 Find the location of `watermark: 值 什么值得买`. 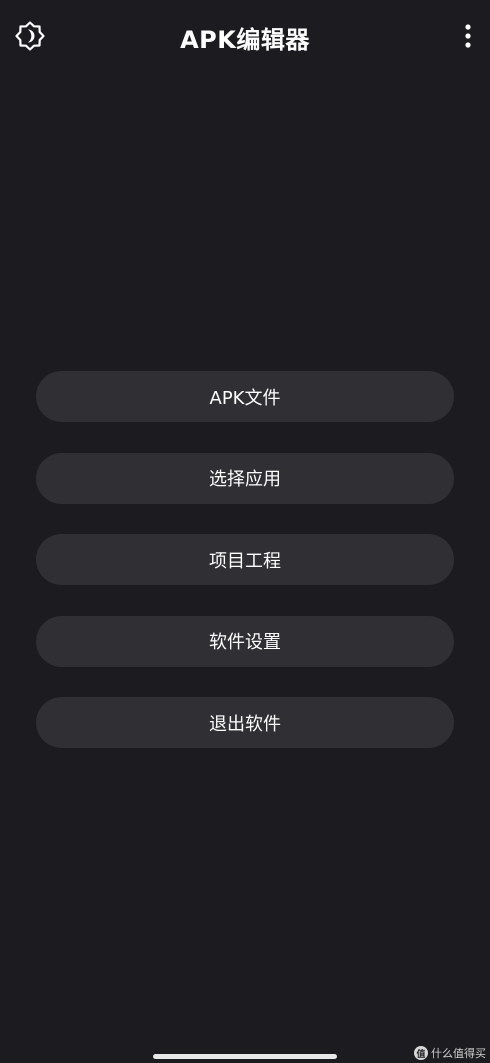

watermark: 值 什么值得买 is located at coordinates (450, 1053).